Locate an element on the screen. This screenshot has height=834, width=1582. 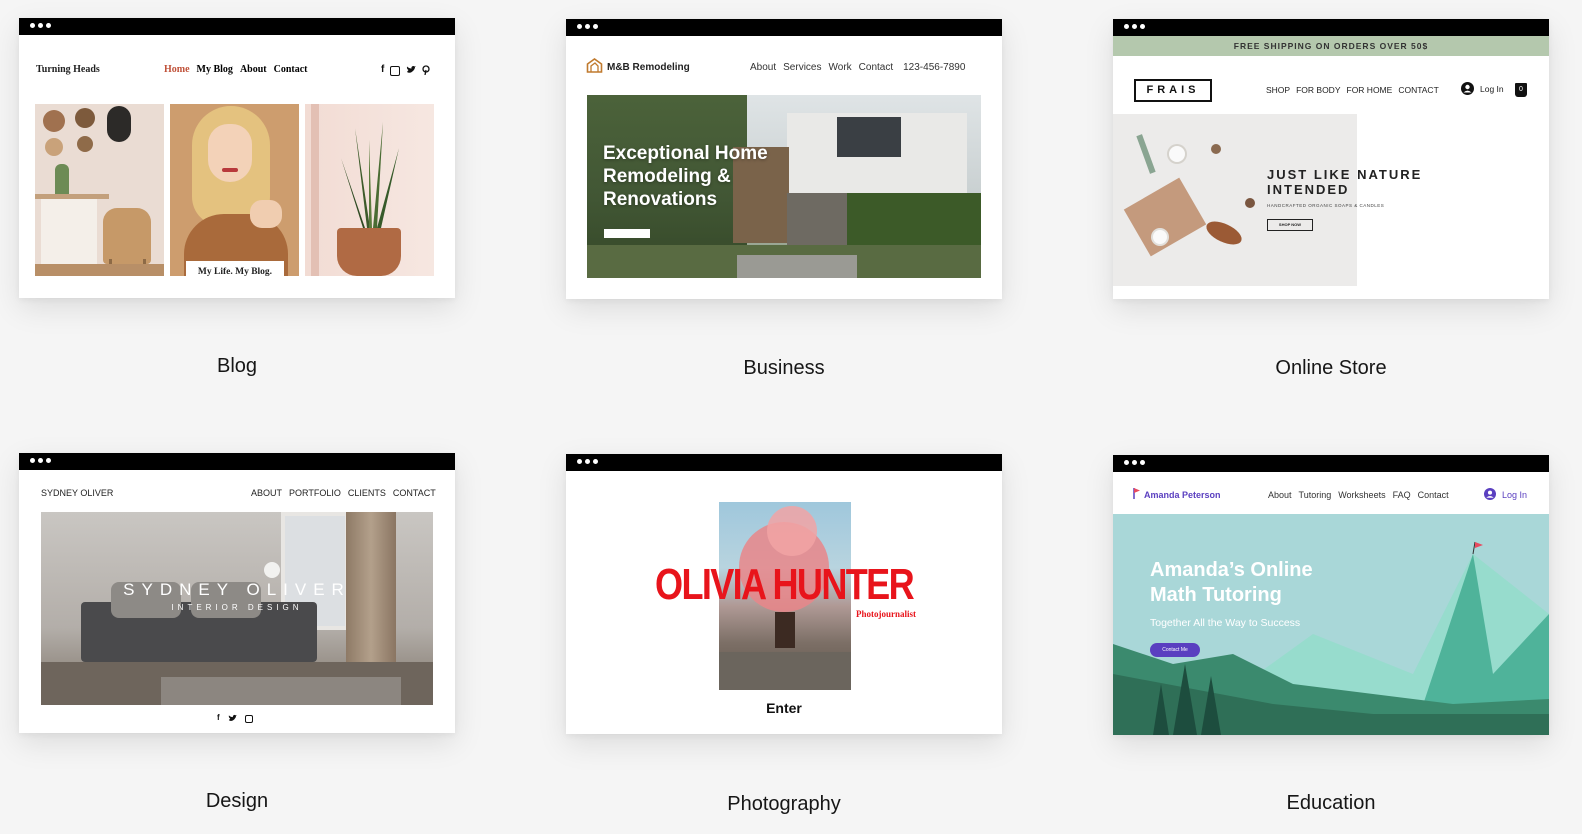
cart-icon: 0 is located at coordinates (1521, 90).